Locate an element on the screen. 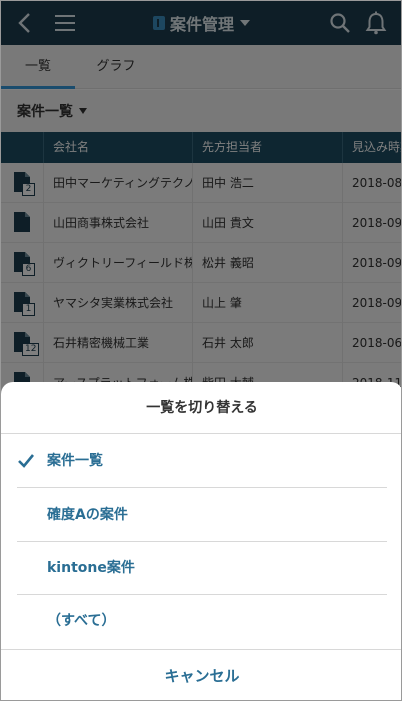 This screenshot has height=701, width=402. sheet-option-label: kintone案件 is located at coordinates (91, 568).